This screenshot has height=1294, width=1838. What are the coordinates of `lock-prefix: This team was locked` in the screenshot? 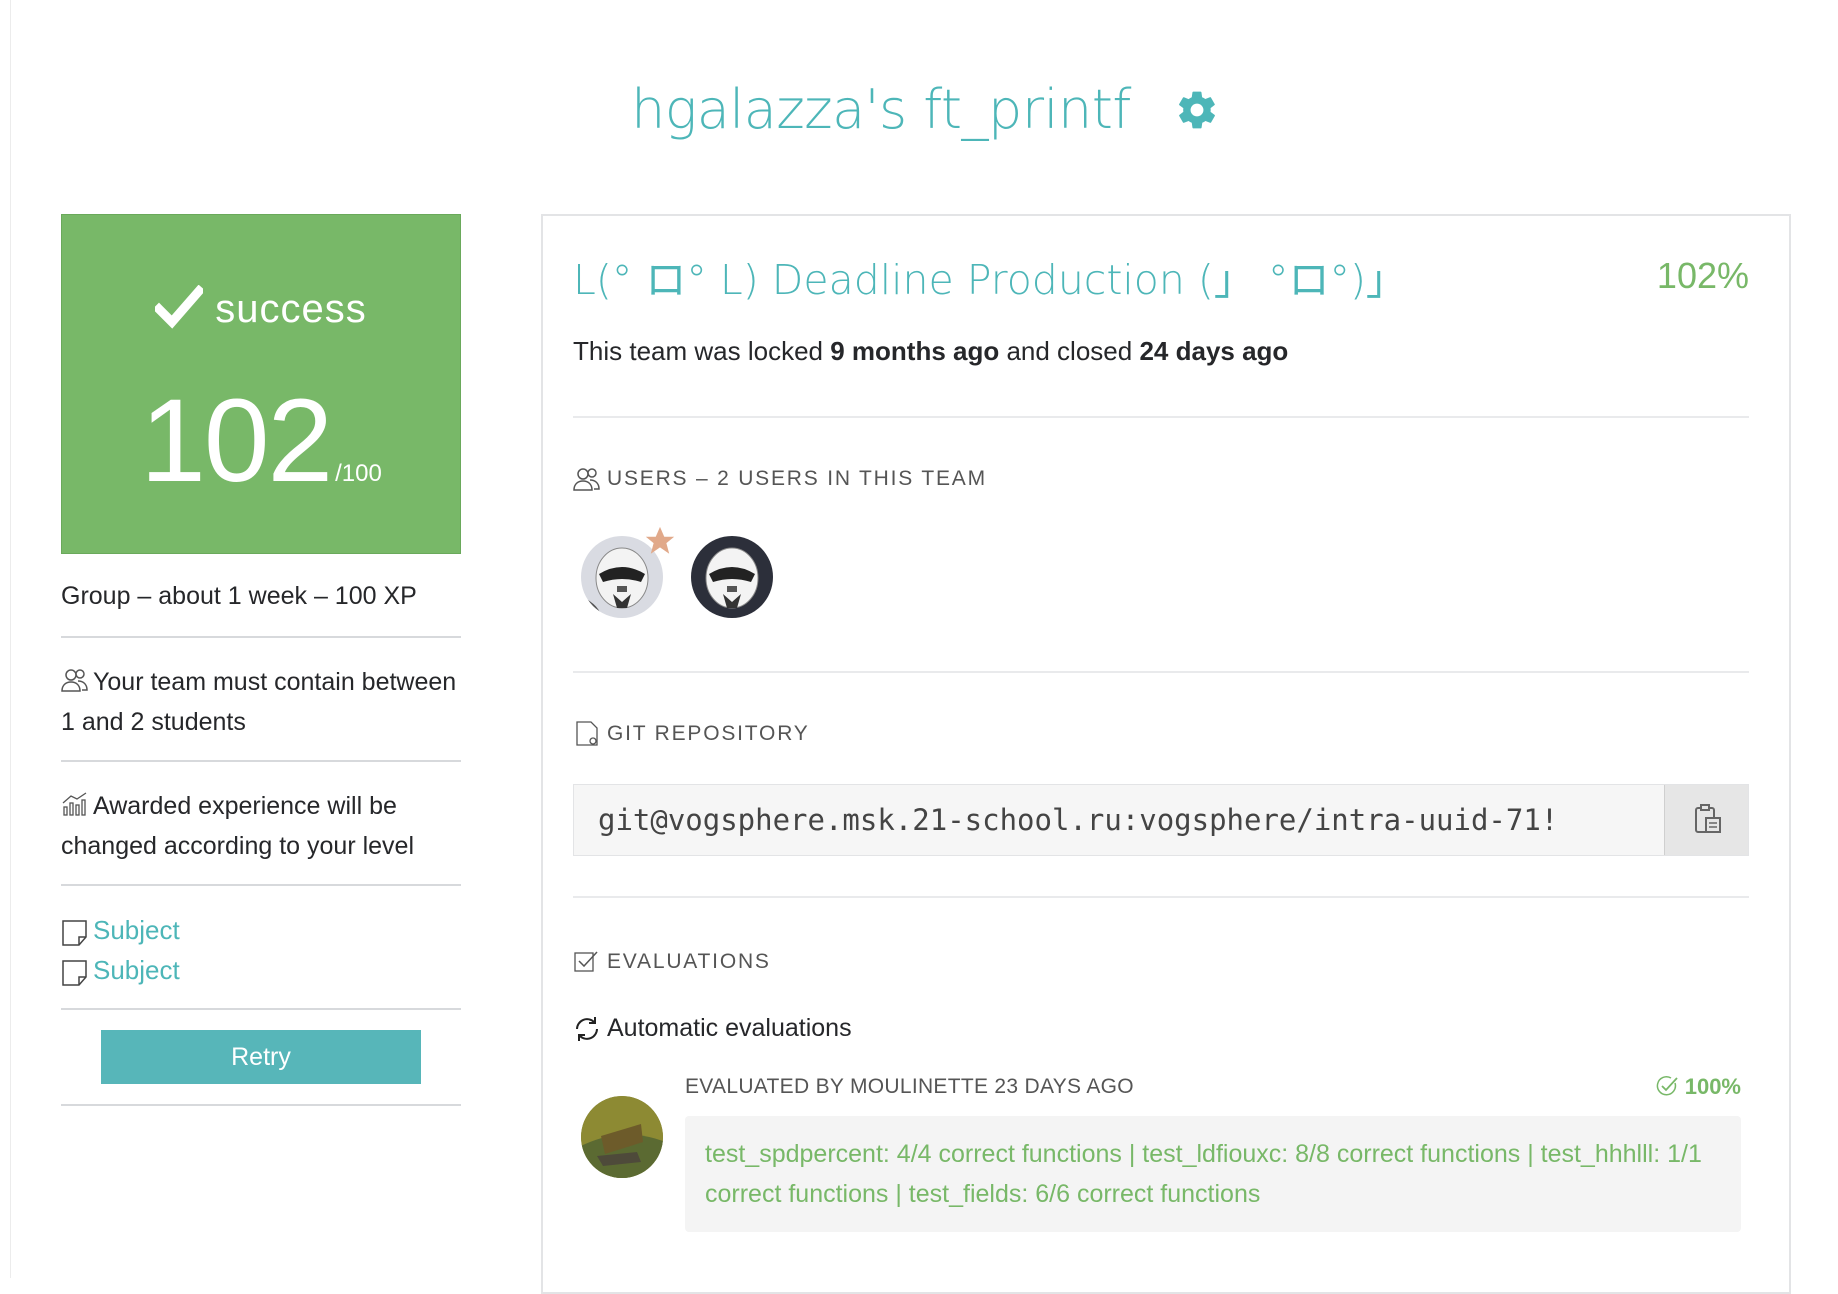 It's located at (702, 351).